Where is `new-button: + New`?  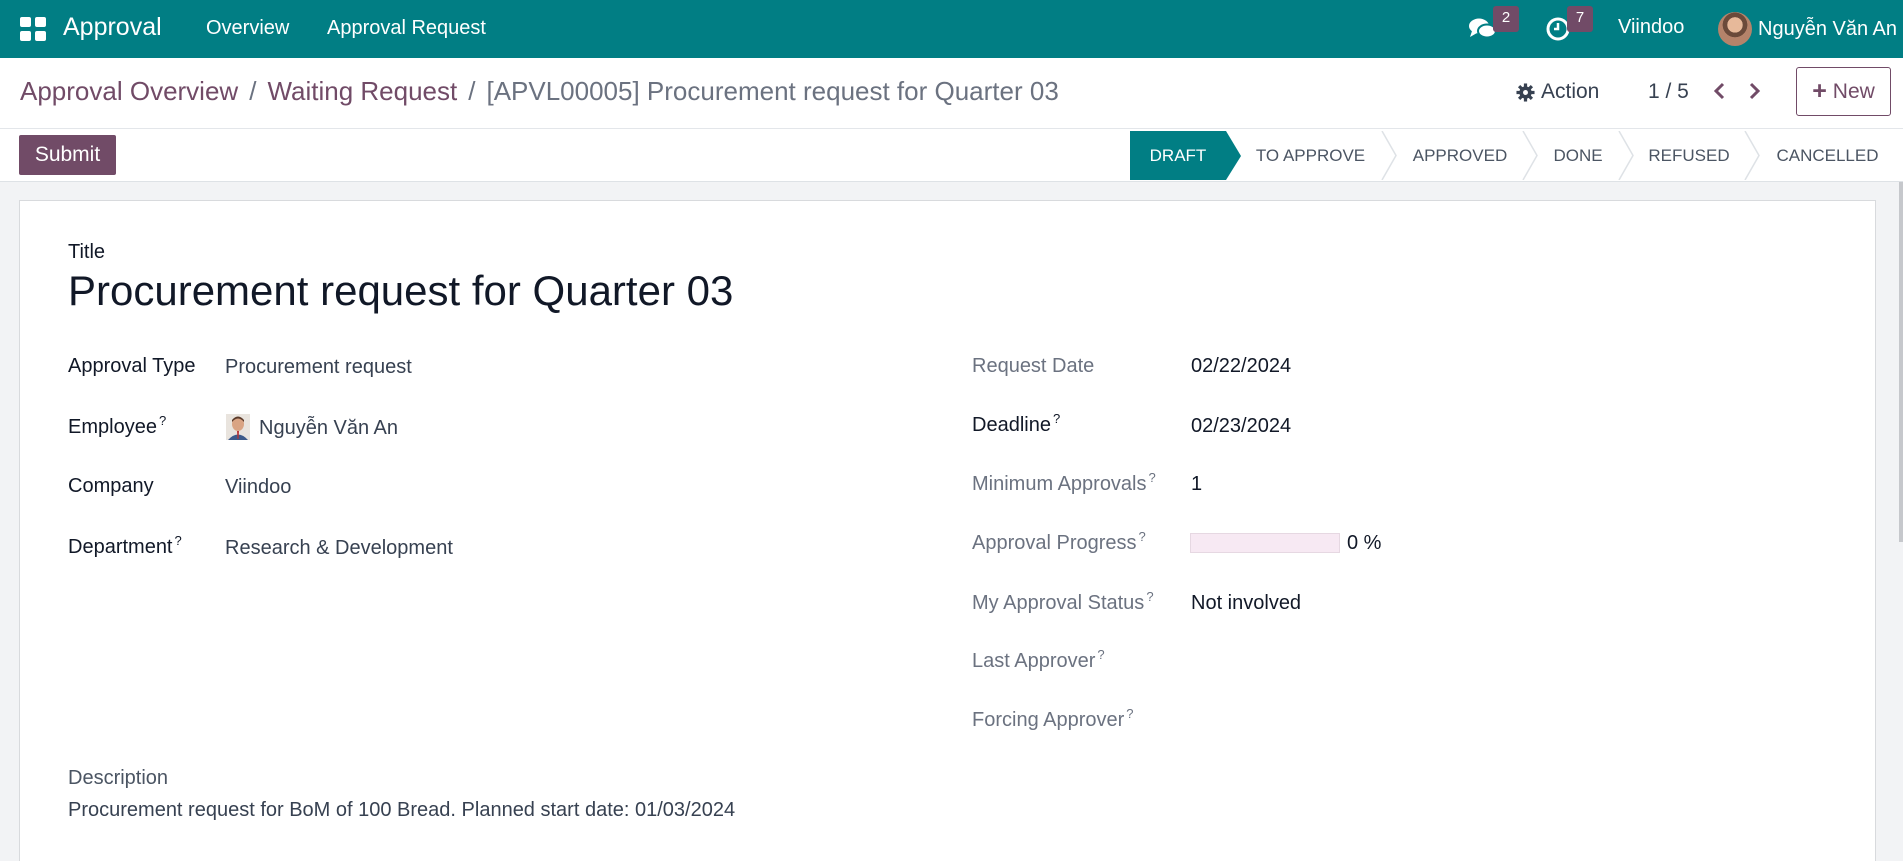
new-button: + New is located at coordinates (1843, 91).